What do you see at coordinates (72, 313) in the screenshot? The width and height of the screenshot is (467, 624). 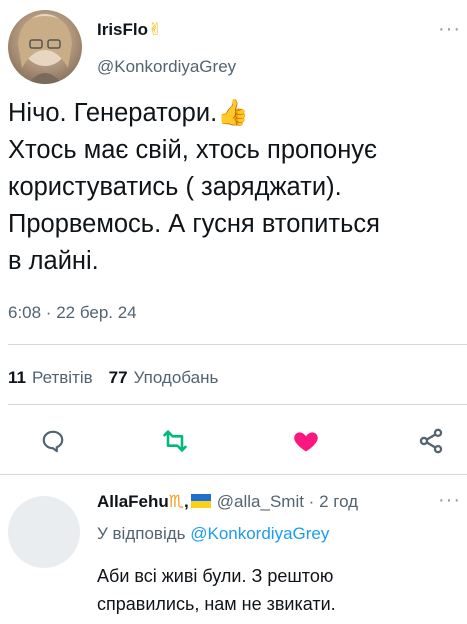 I see `tweet-timestamp: 6:08 · 22 бер. 24` at bounding box center [72, 313].